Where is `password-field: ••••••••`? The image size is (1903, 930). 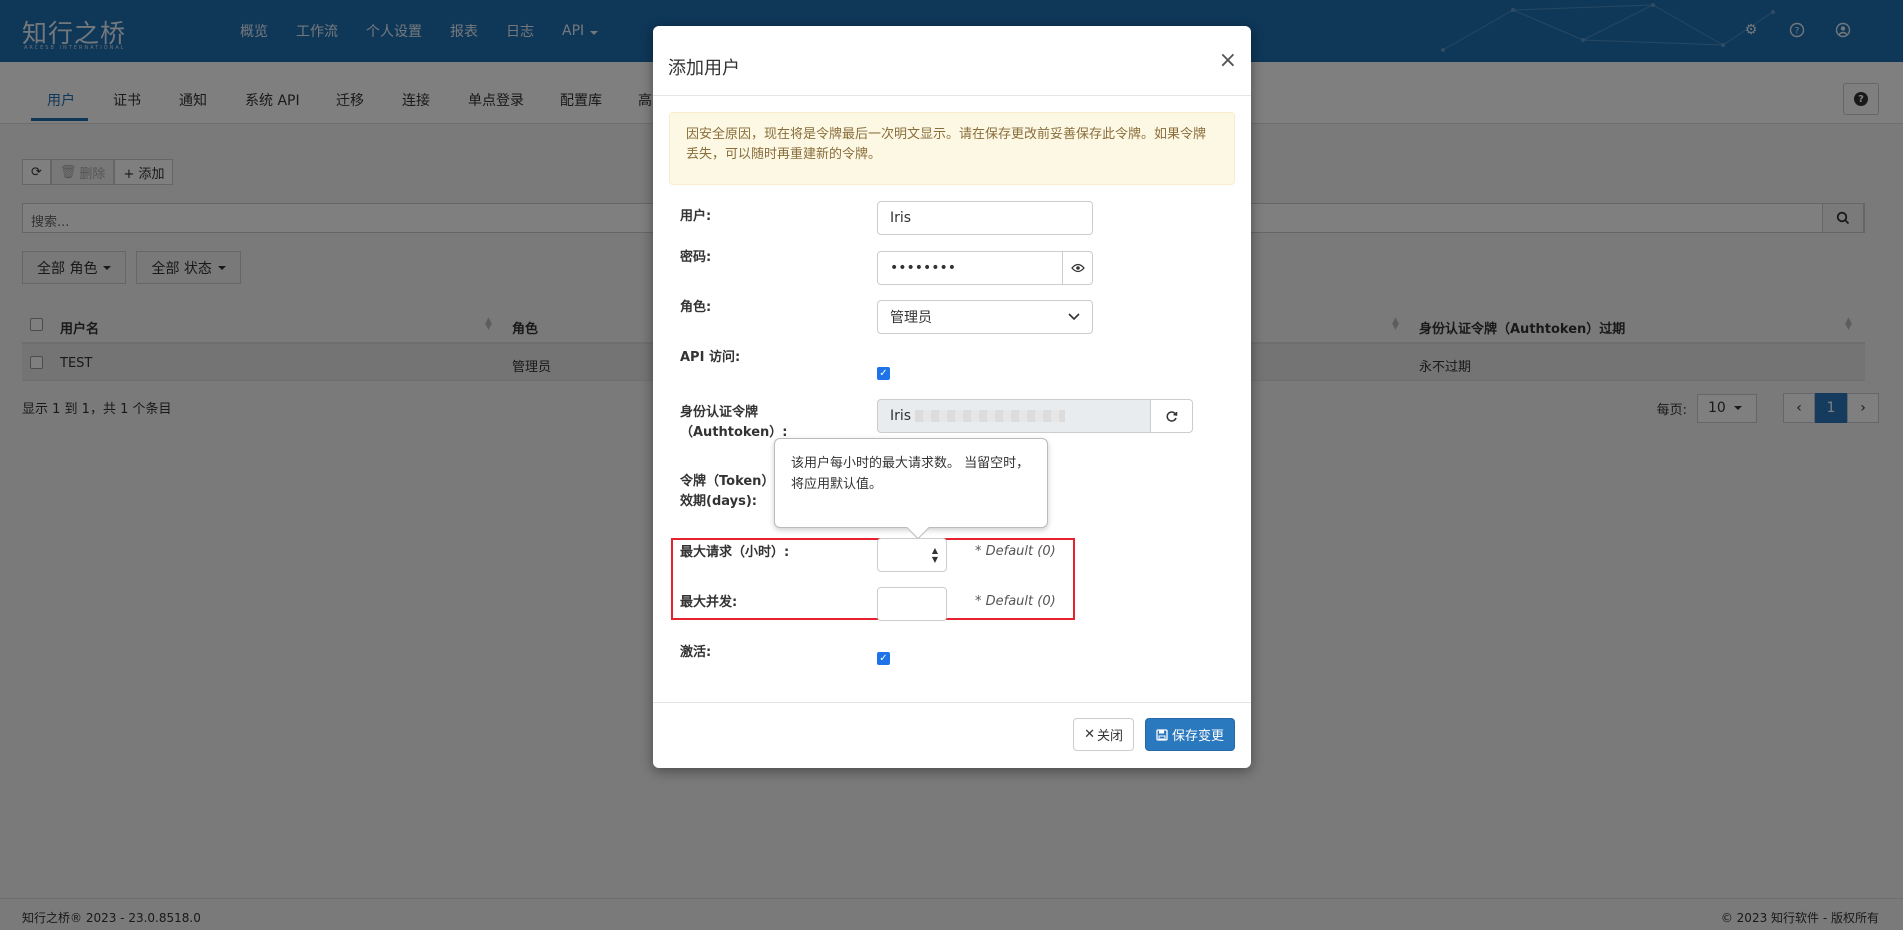 password-field: •••••••• is located at coordinates (970, 268).